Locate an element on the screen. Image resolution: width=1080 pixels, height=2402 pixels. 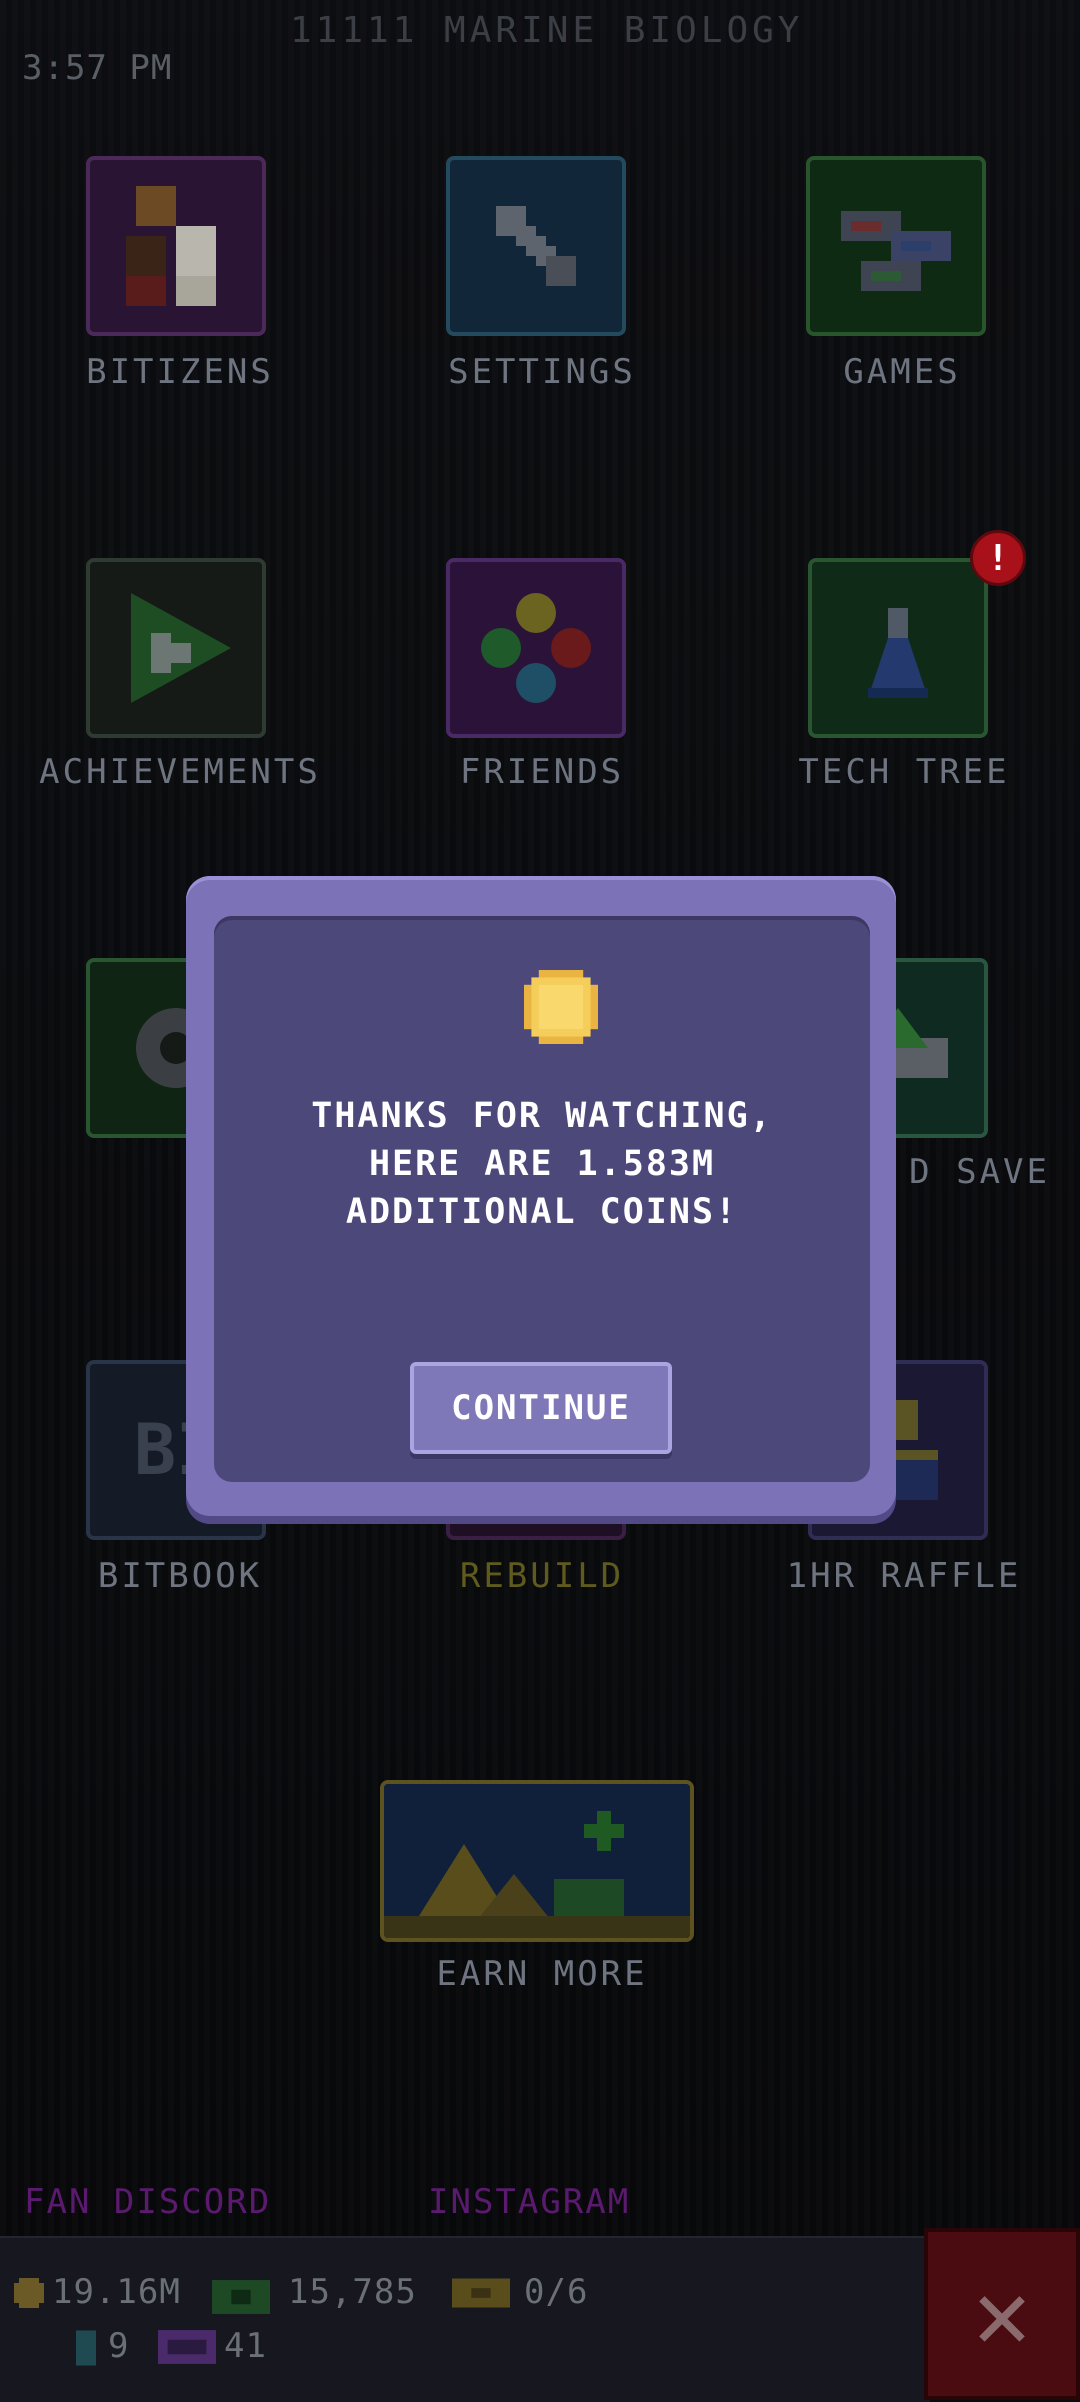
games-button is located at coordinates (896, 246).